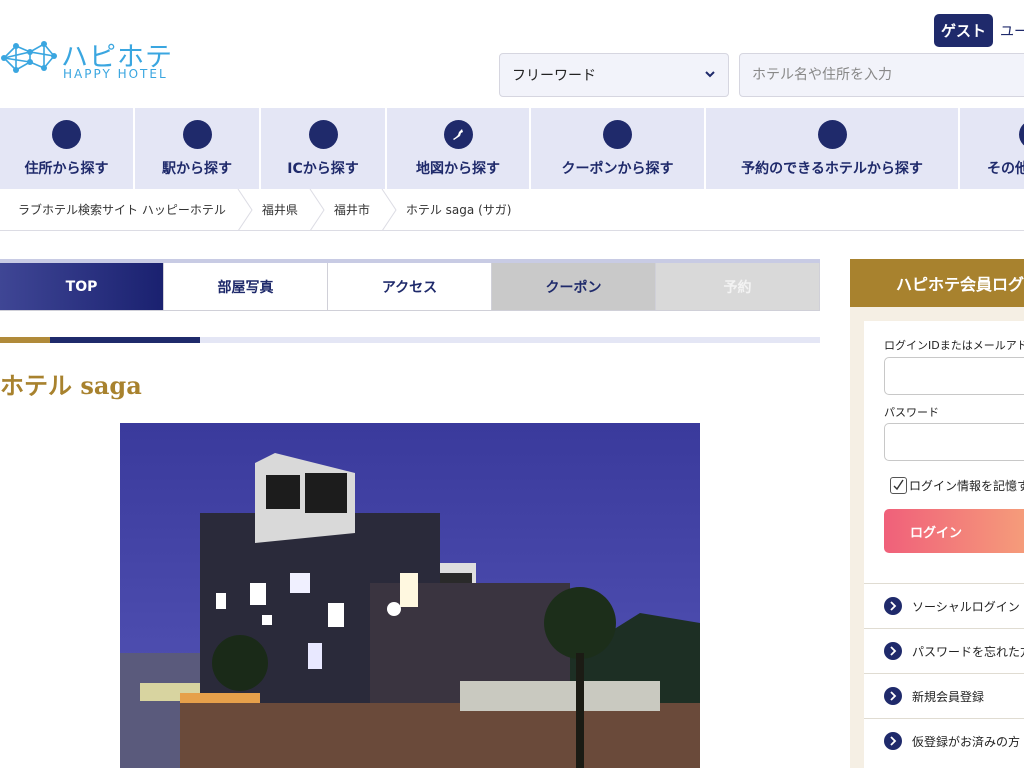 Image resolution: width=1024 pixels, height=768 pixels. I want to click on provisional-registration-link: 仮登録がお済みの方, so click(944, 740).